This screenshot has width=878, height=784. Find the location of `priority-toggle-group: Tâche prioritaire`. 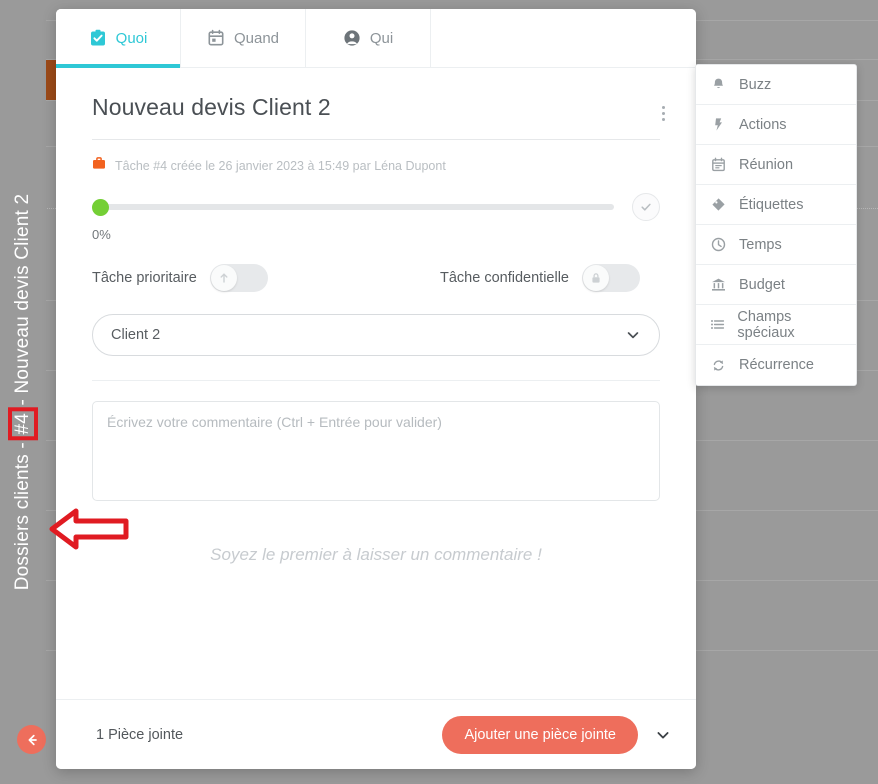

priority-toggle-group: Tâche prioritaire is located at coordinates (180, 278).